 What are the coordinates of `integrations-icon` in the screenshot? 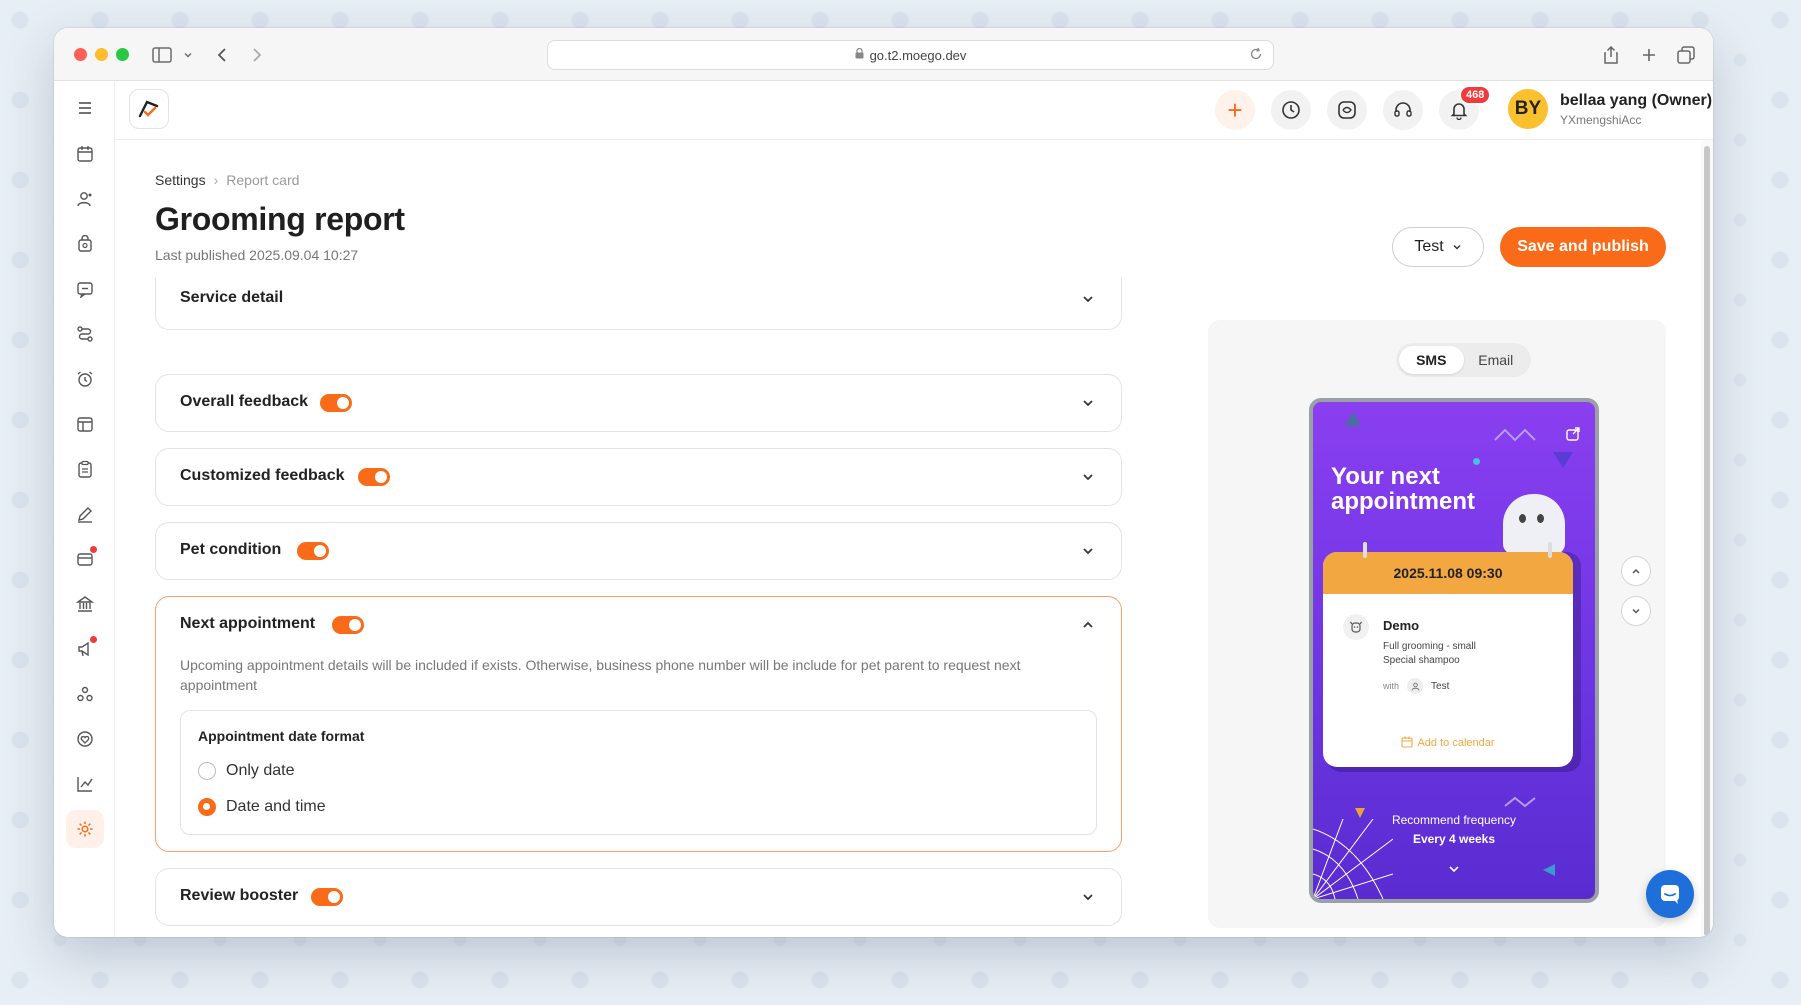 It's located at (85, 694).